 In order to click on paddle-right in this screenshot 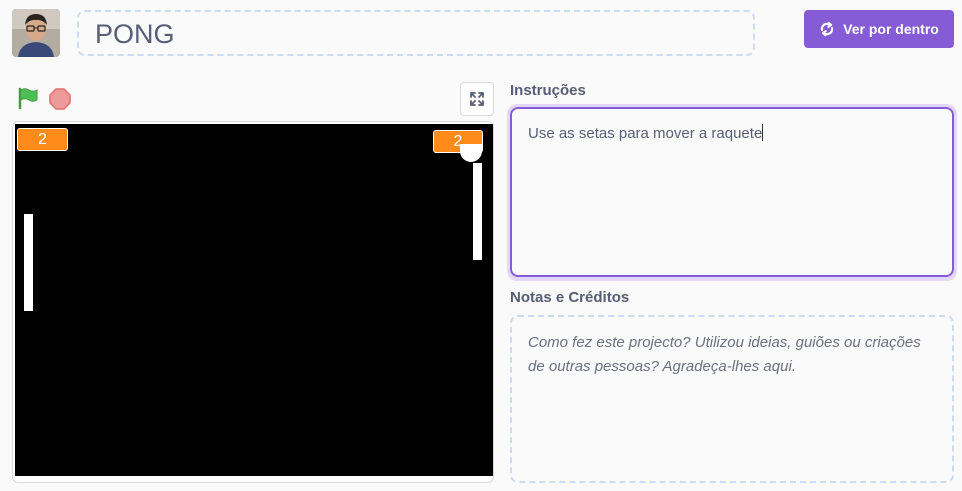, I will do `click(477, 211)`.